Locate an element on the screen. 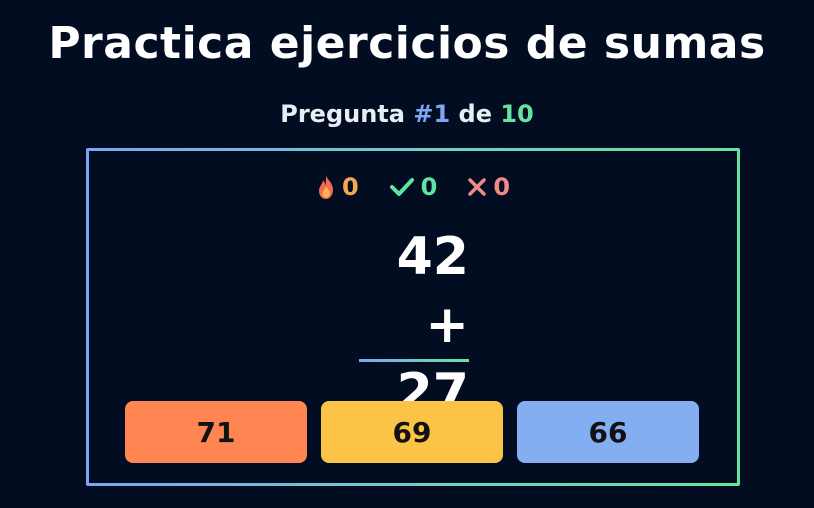  x-icon is located at coordinates (477, 187).